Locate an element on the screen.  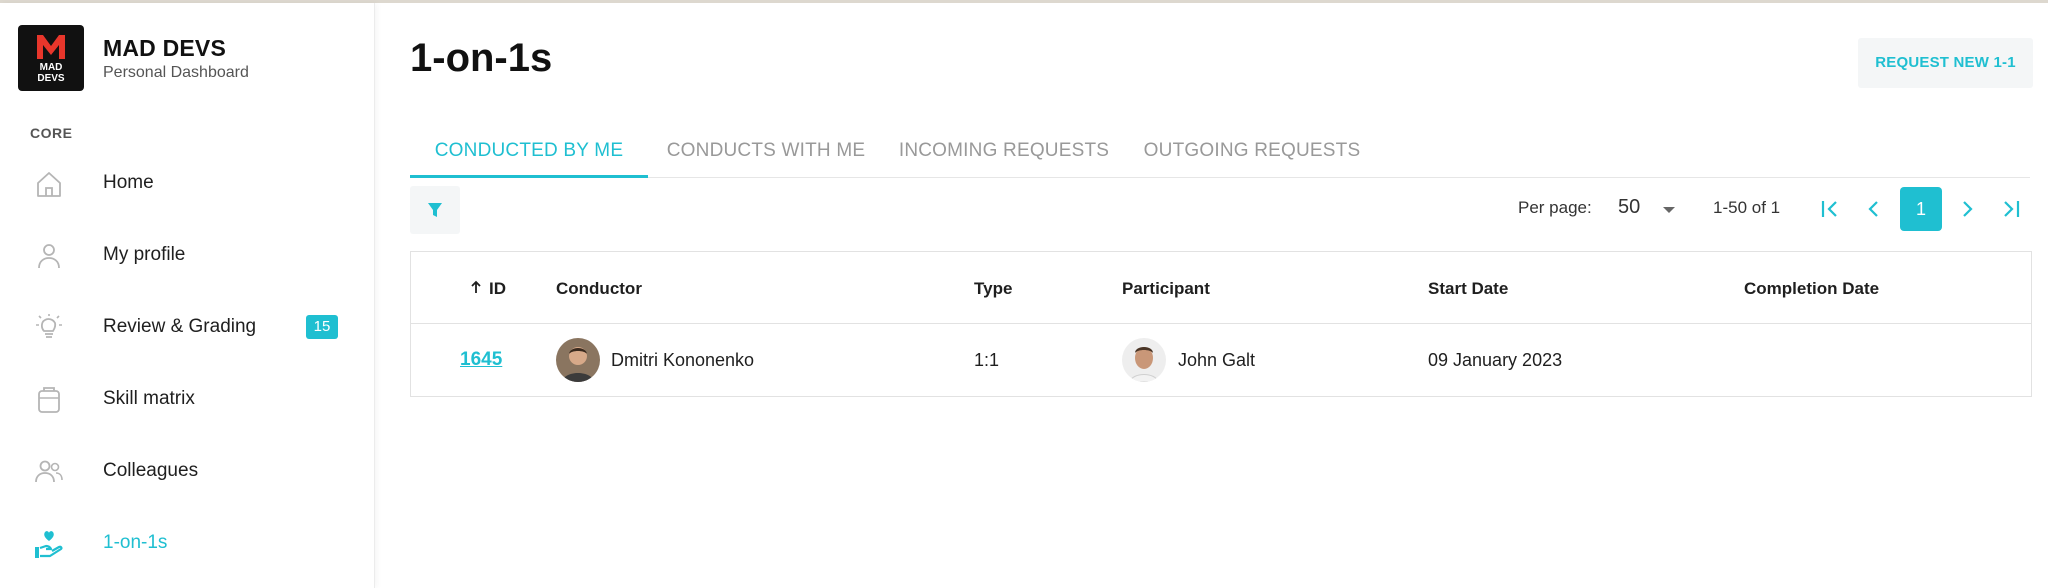
filter-button is located at coordinates (435, 210).